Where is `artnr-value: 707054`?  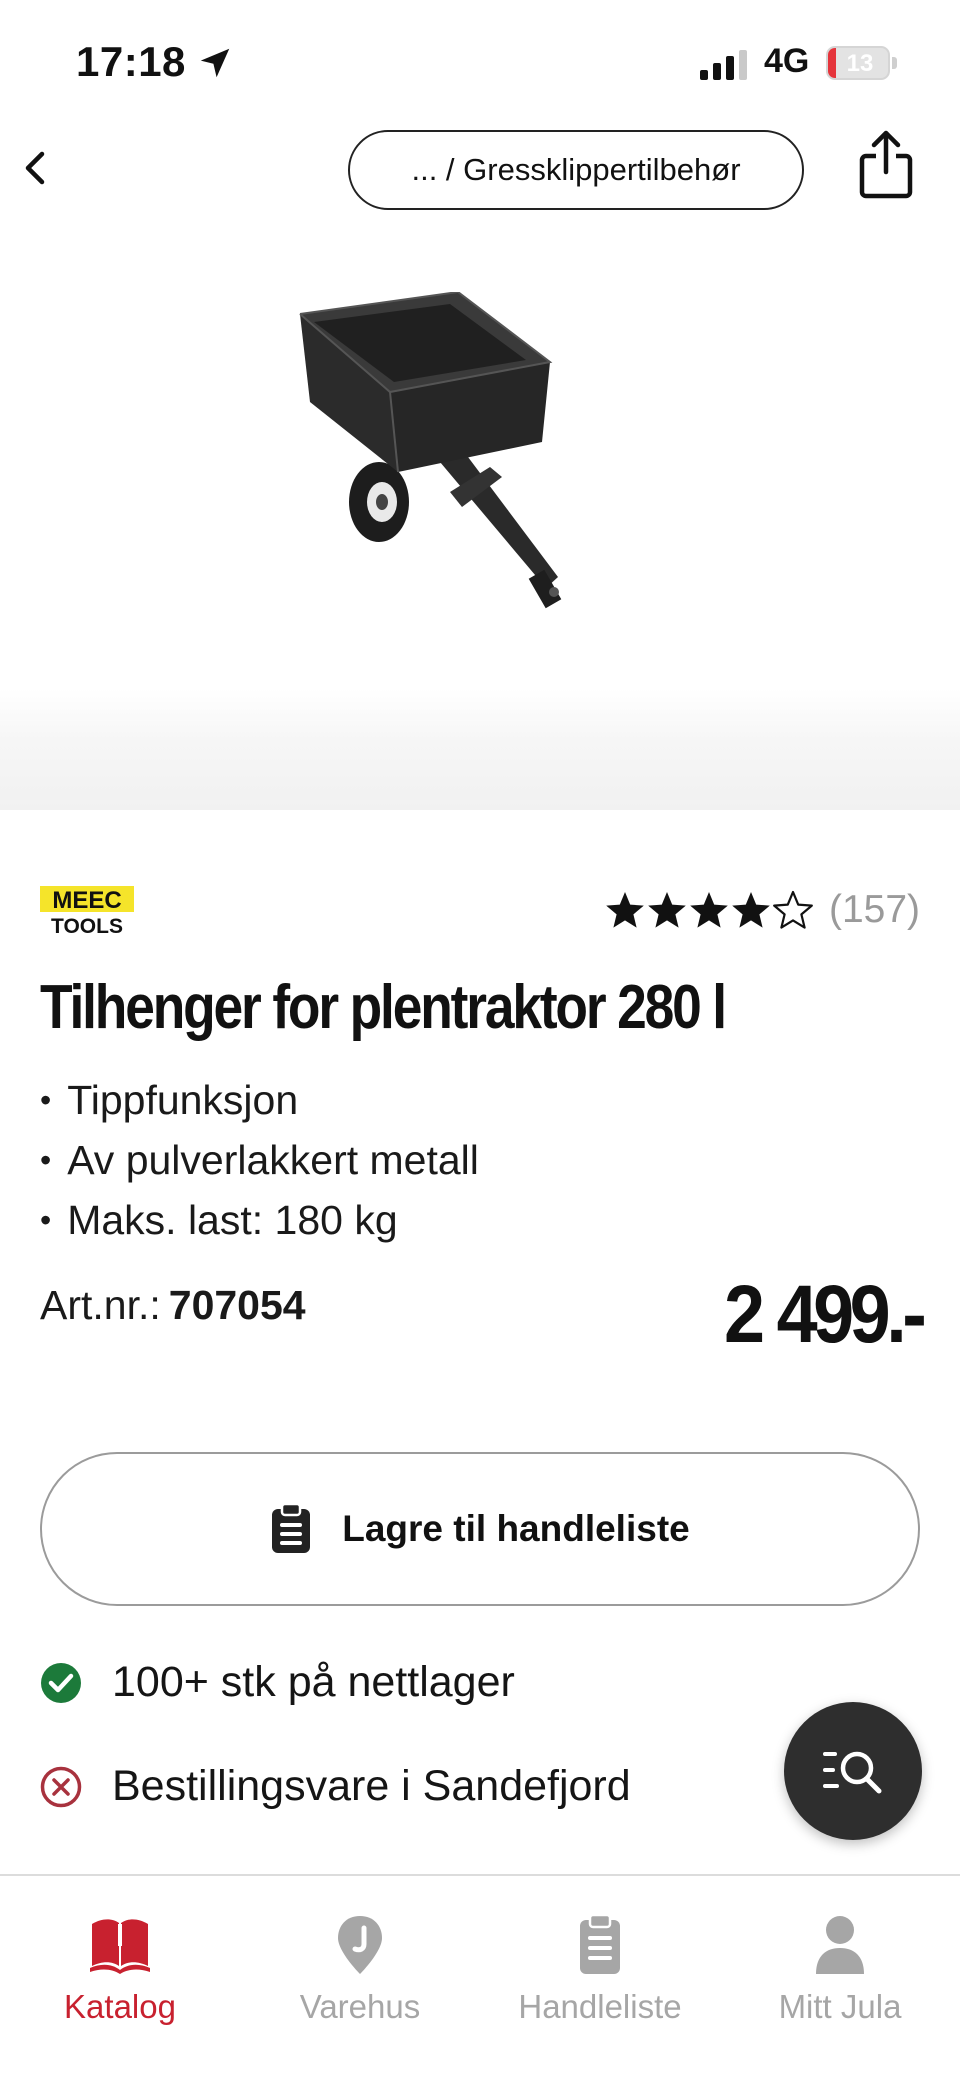 artnr-value: 707054 is located at coordinates (237, 1305).